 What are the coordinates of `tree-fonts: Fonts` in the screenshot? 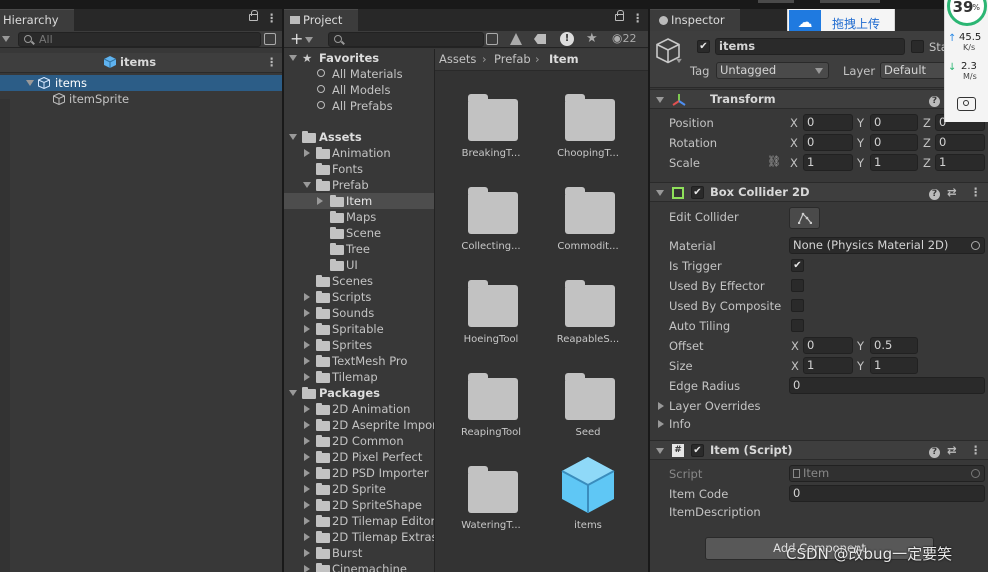 It's located at (359, 169).